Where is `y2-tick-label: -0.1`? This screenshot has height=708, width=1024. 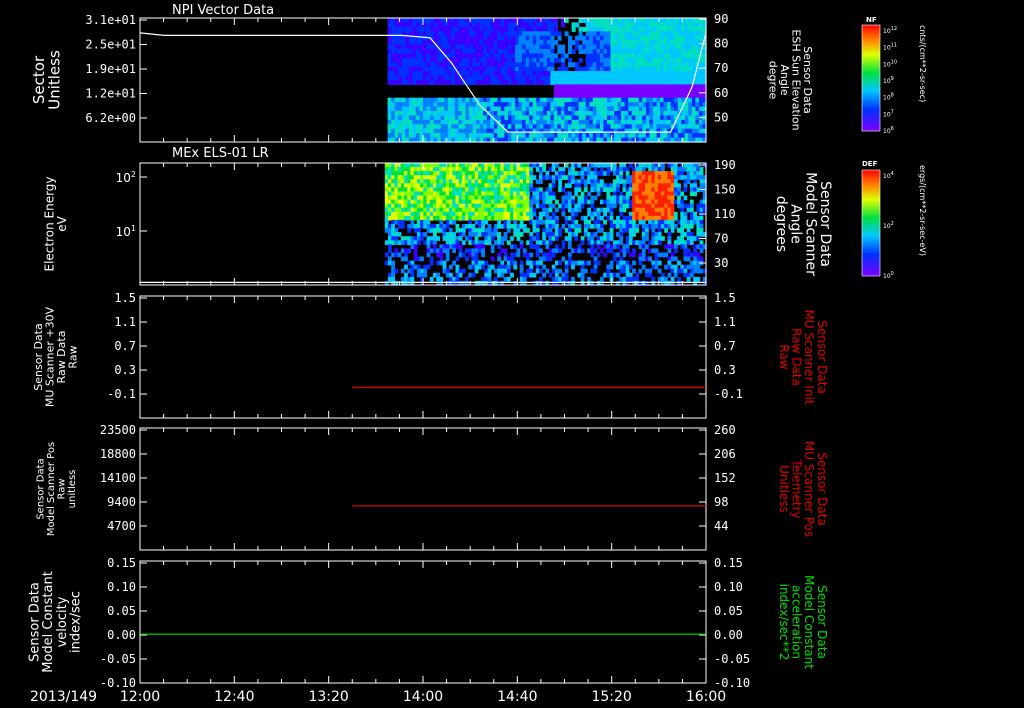
y2-tick-label: -0.1 is located at coordinates (728, 394).